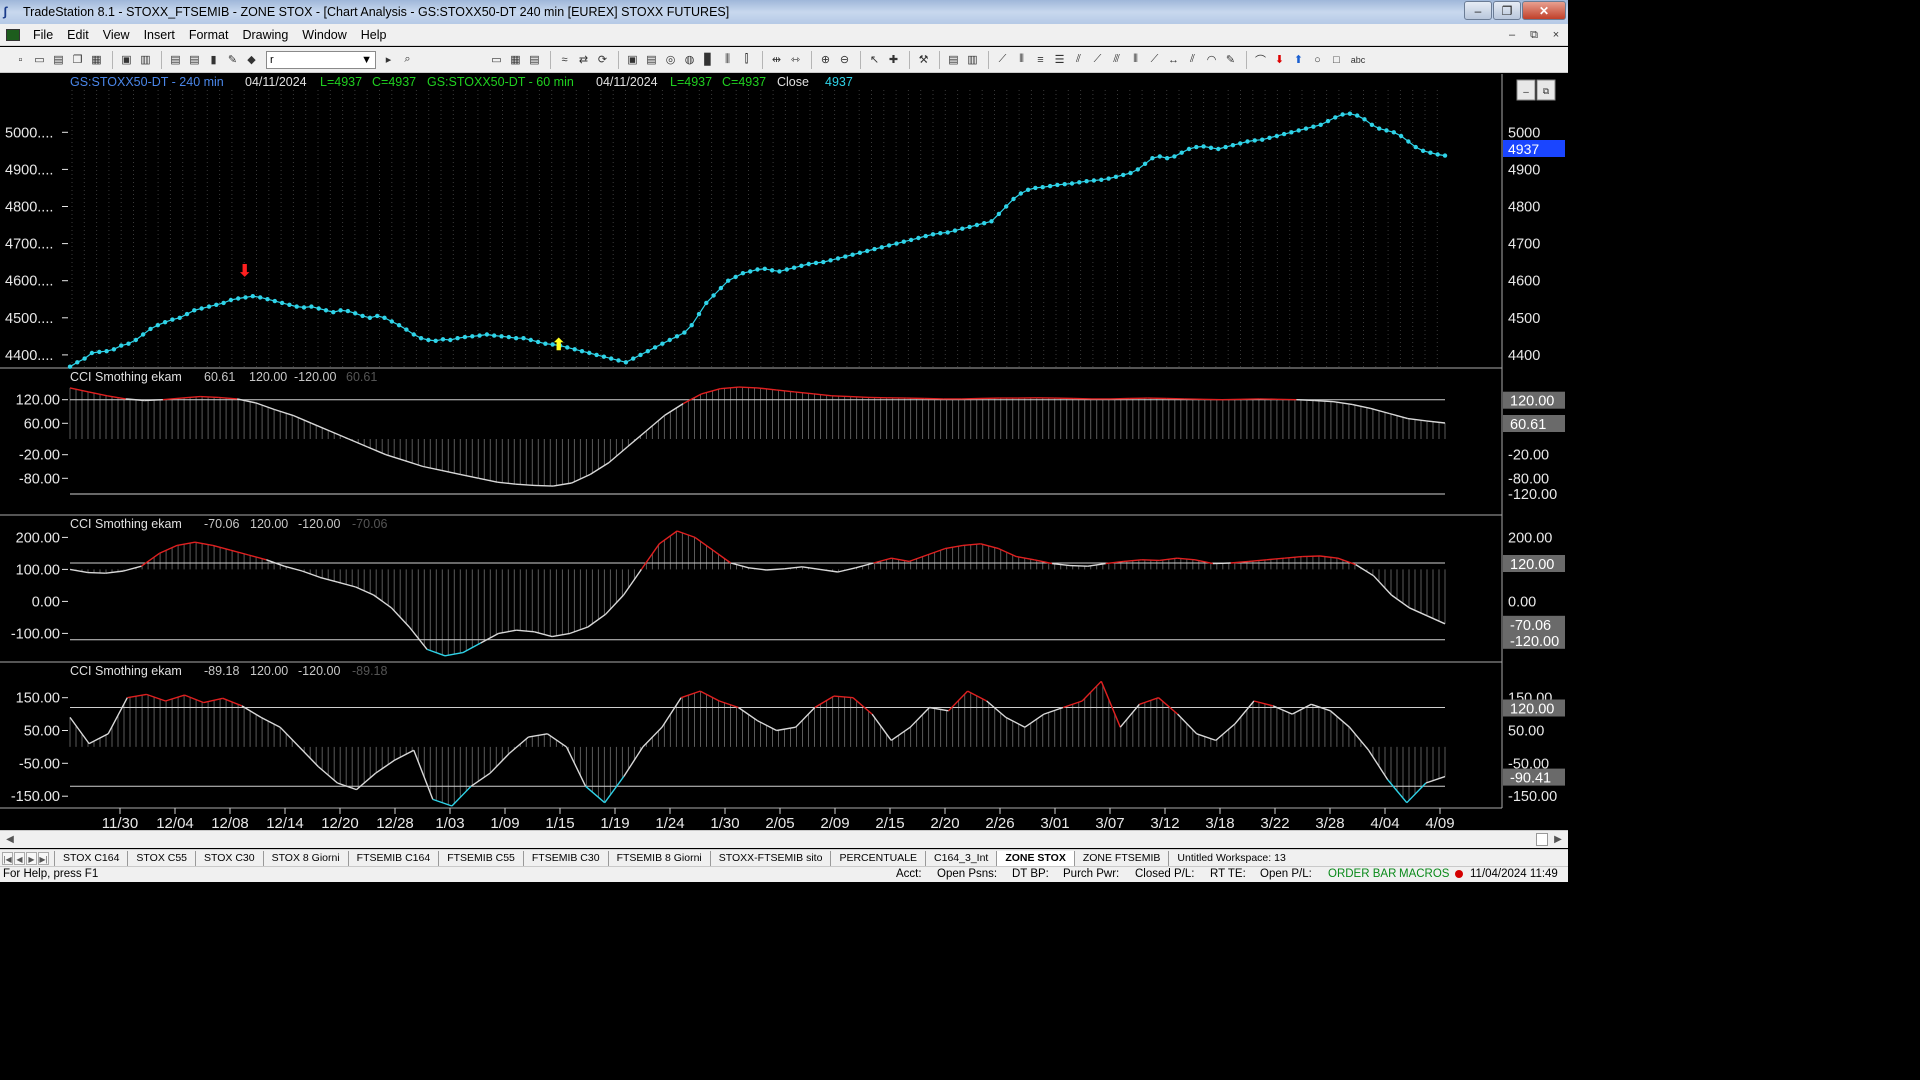 The image size is (1920, 1080). I want to click on chart-document-icon, so click(13, 34).